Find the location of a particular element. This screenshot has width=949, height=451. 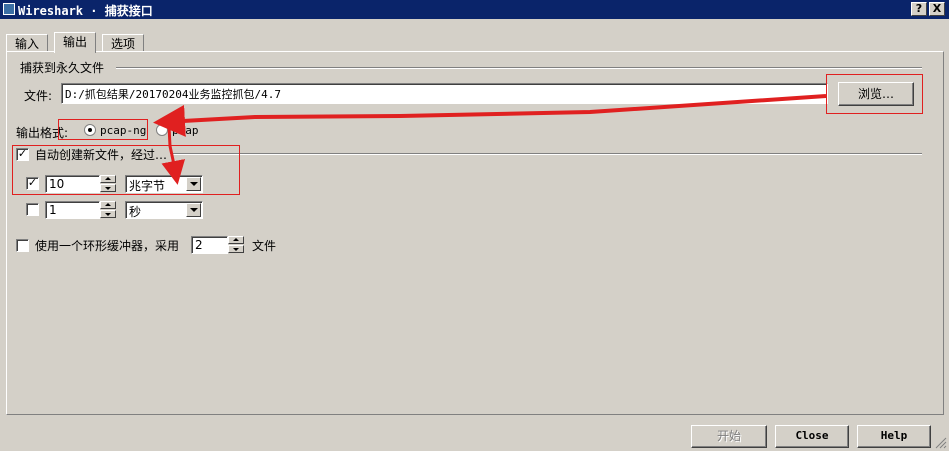

annotation-arrows is located at coordinates (490, 139).